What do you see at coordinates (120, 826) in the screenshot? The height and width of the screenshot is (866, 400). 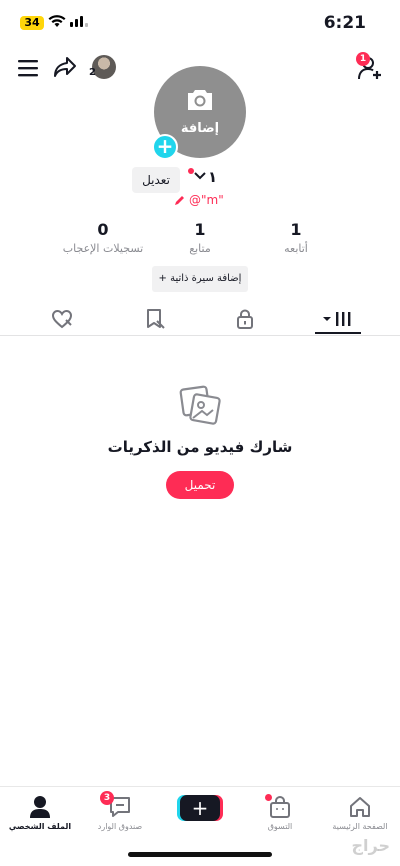 I see `nav-label: صندوق الوارد` at bounding box center [120, 826].